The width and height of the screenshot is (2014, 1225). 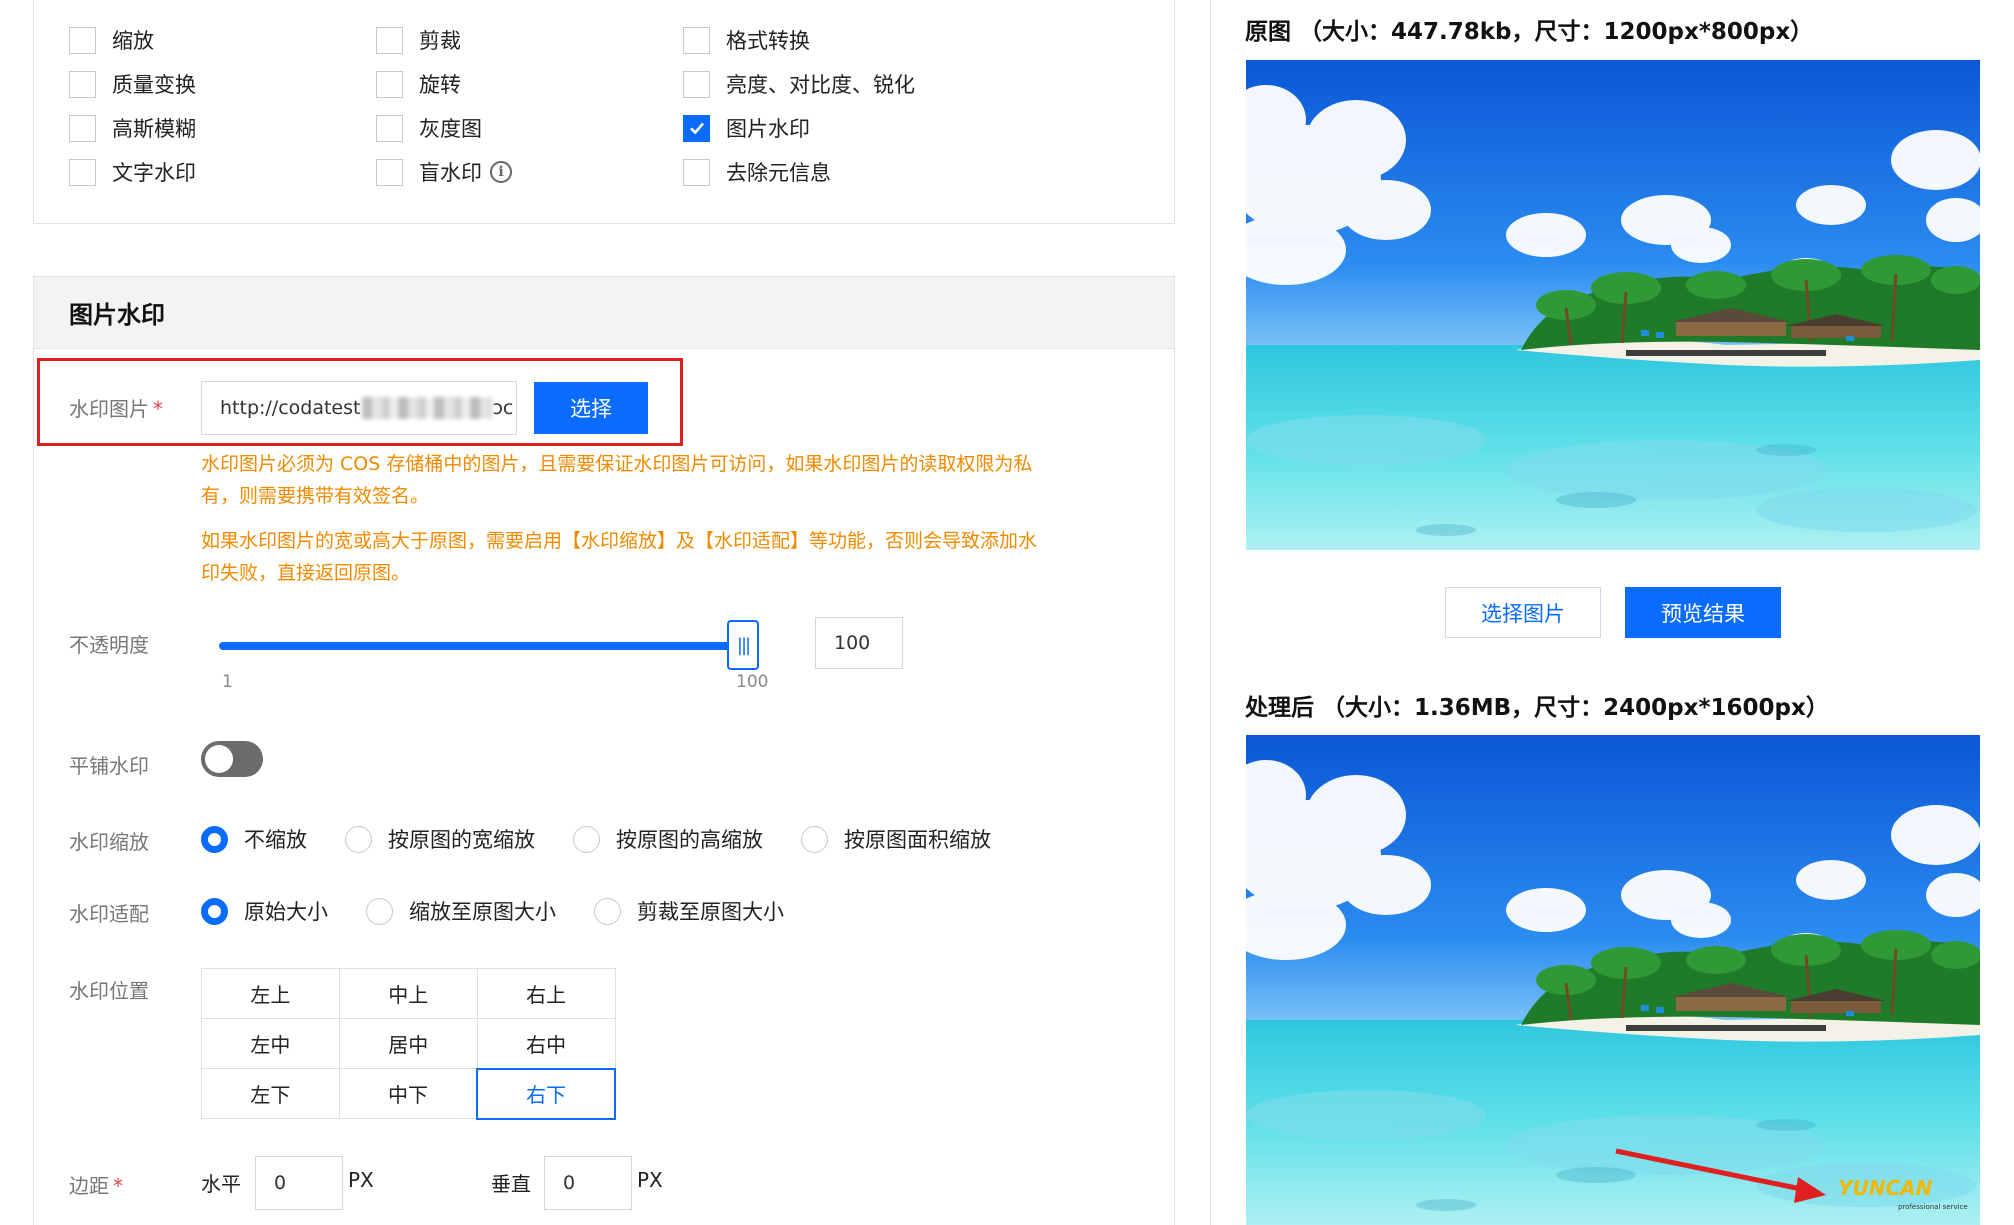 What do you see at coordinates (109, 645) in the screenshot?
I see `opacity-label: 不透明度` at bounding box center [109, 645].